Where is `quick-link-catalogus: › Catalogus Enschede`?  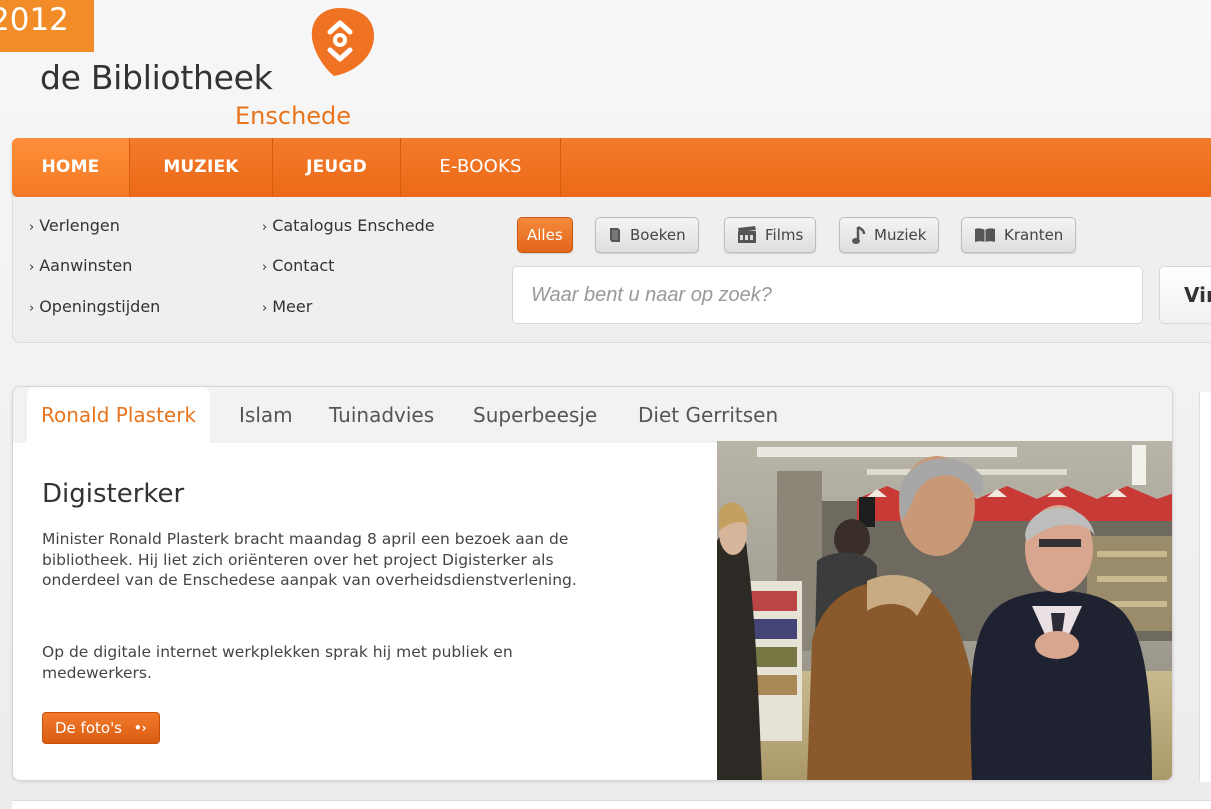
quick-link-catalogus: › Catalogus Enschede is located at coordinates (348, 225).